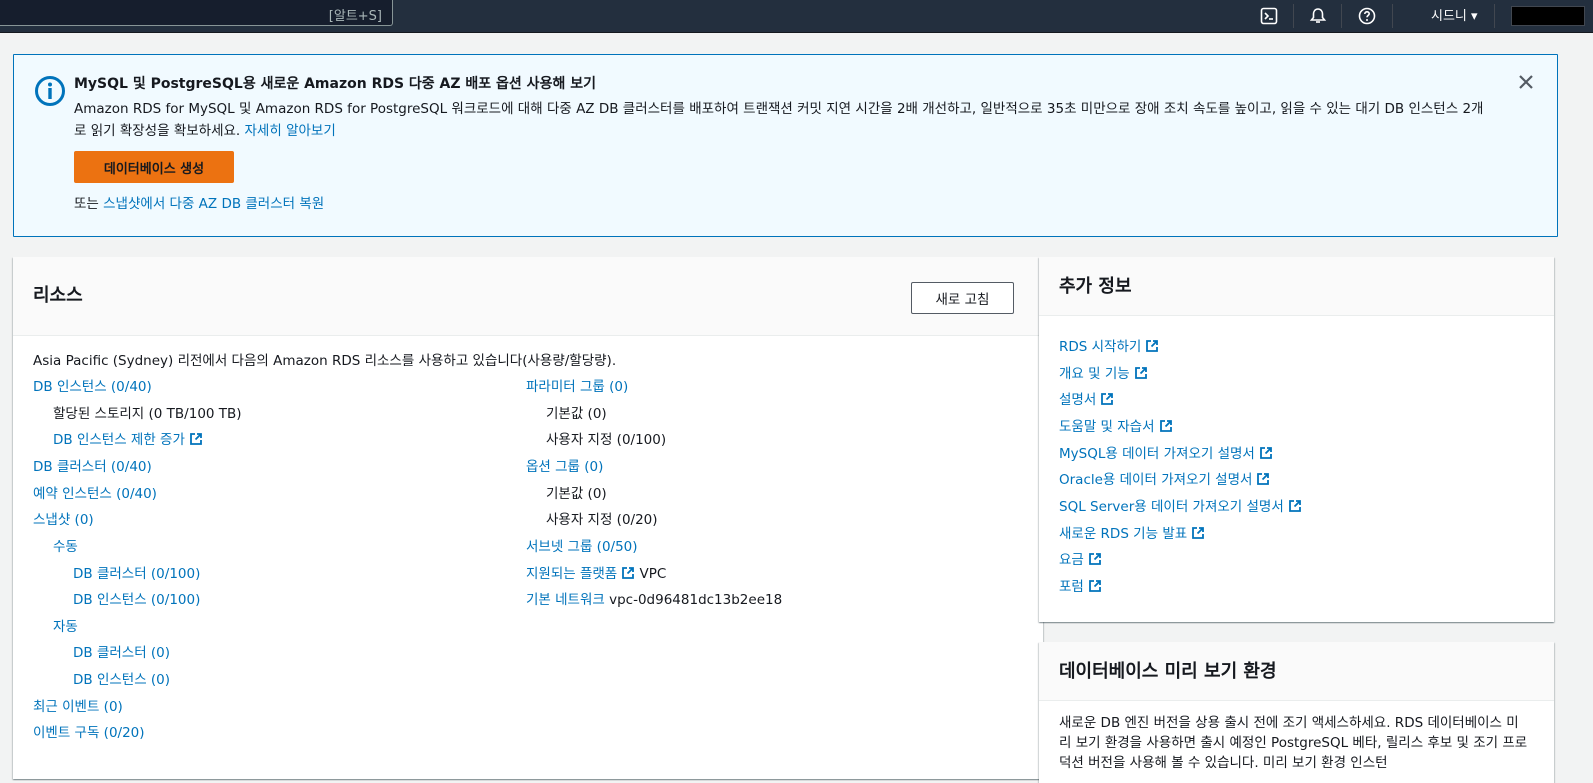 The height and width of the screenshot is (783, 1593). What do you see at coordinates (136, 572) in the screenshot?
I see `manual-db-clusters-link: DB 클러스터 (0/100)` at bounding box center [136, 572].